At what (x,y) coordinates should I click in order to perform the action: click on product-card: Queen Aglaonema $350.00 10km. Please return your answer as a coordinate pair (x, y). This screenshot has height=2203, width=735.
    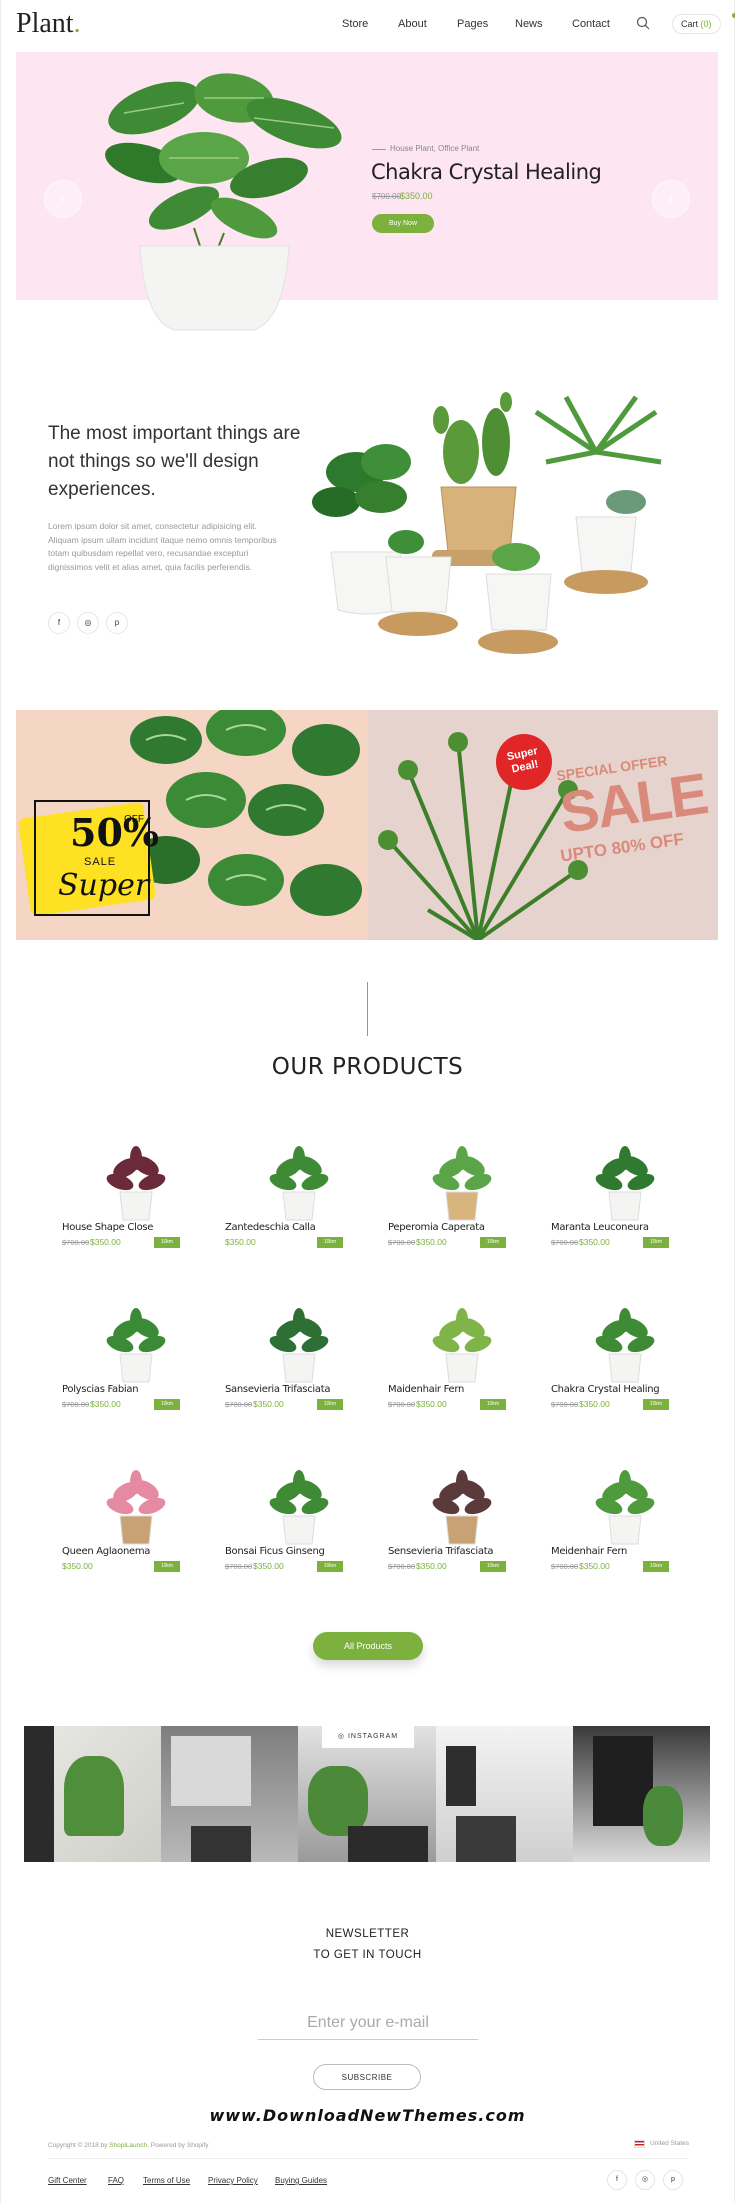
    Looking at the image, I should click on (137, 1535).